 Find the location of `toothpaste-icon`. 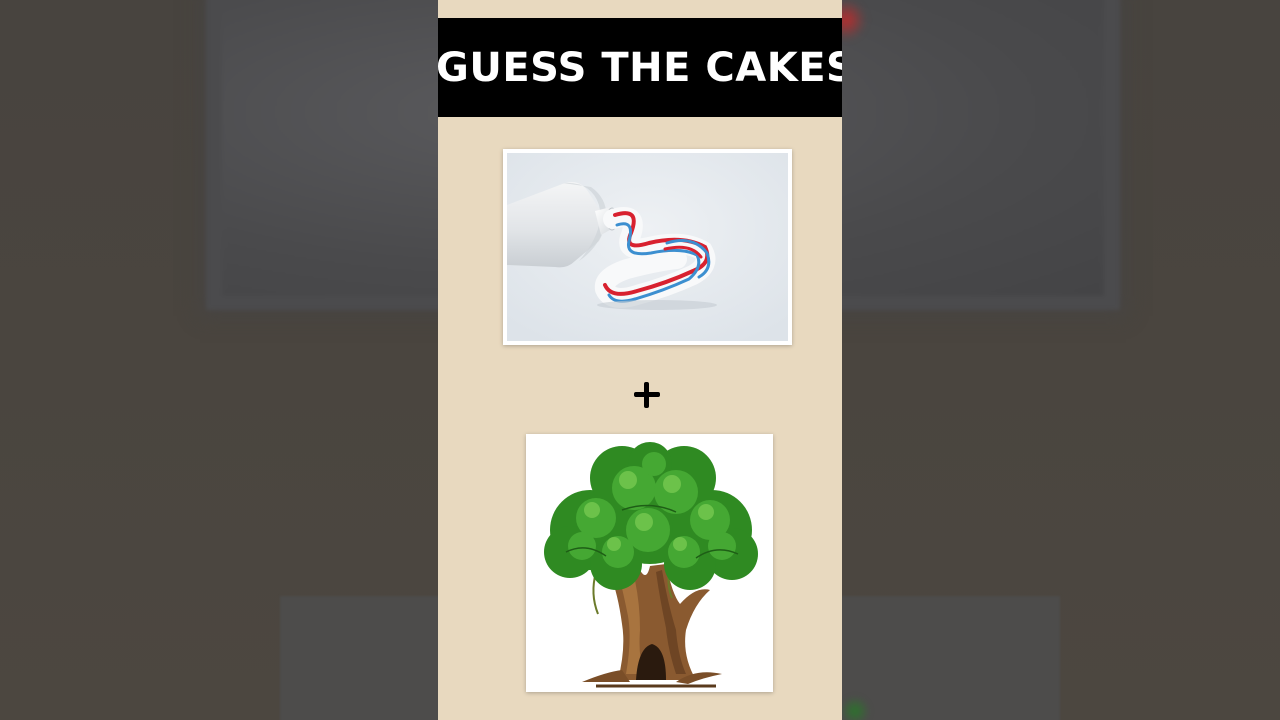

toothpaste-icon is located at coordinates (647, 247).